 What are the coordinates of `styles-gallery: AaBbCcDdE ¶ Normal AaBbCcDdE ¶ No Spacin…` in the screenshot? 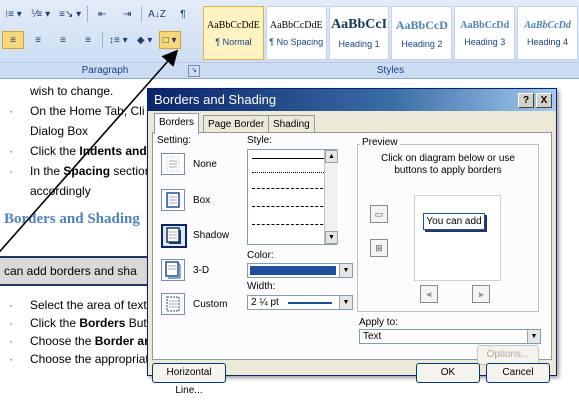 It's located at (390, 32).